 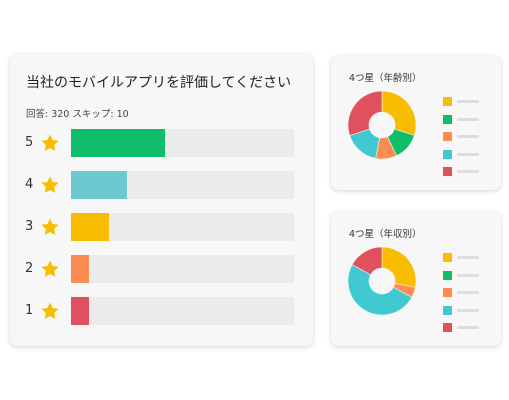 I want to click on age-pie-title: 4つ星（年齢別）, so click(x=385, y=78).